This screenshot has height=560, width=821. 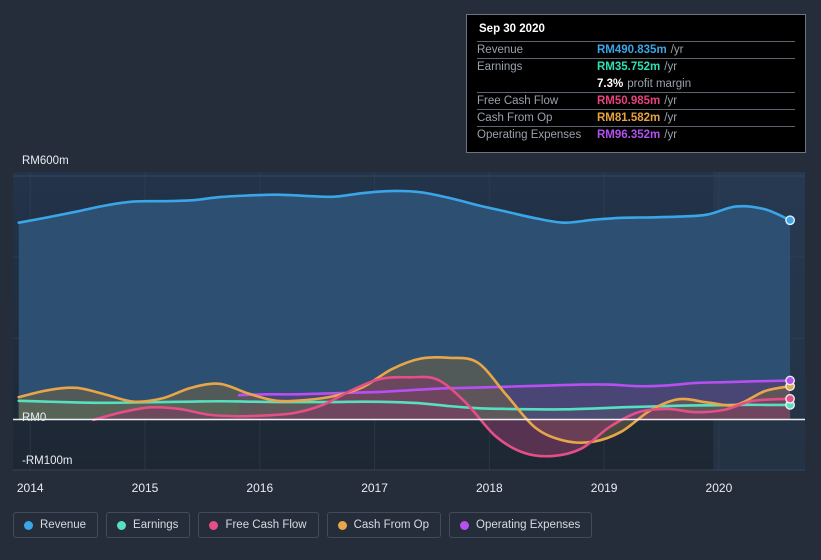 What do you see at coordinates (374, 488) in the screenshot?
I see `x-axis-tick-2017: 2017` at bounding box center [374, 488].